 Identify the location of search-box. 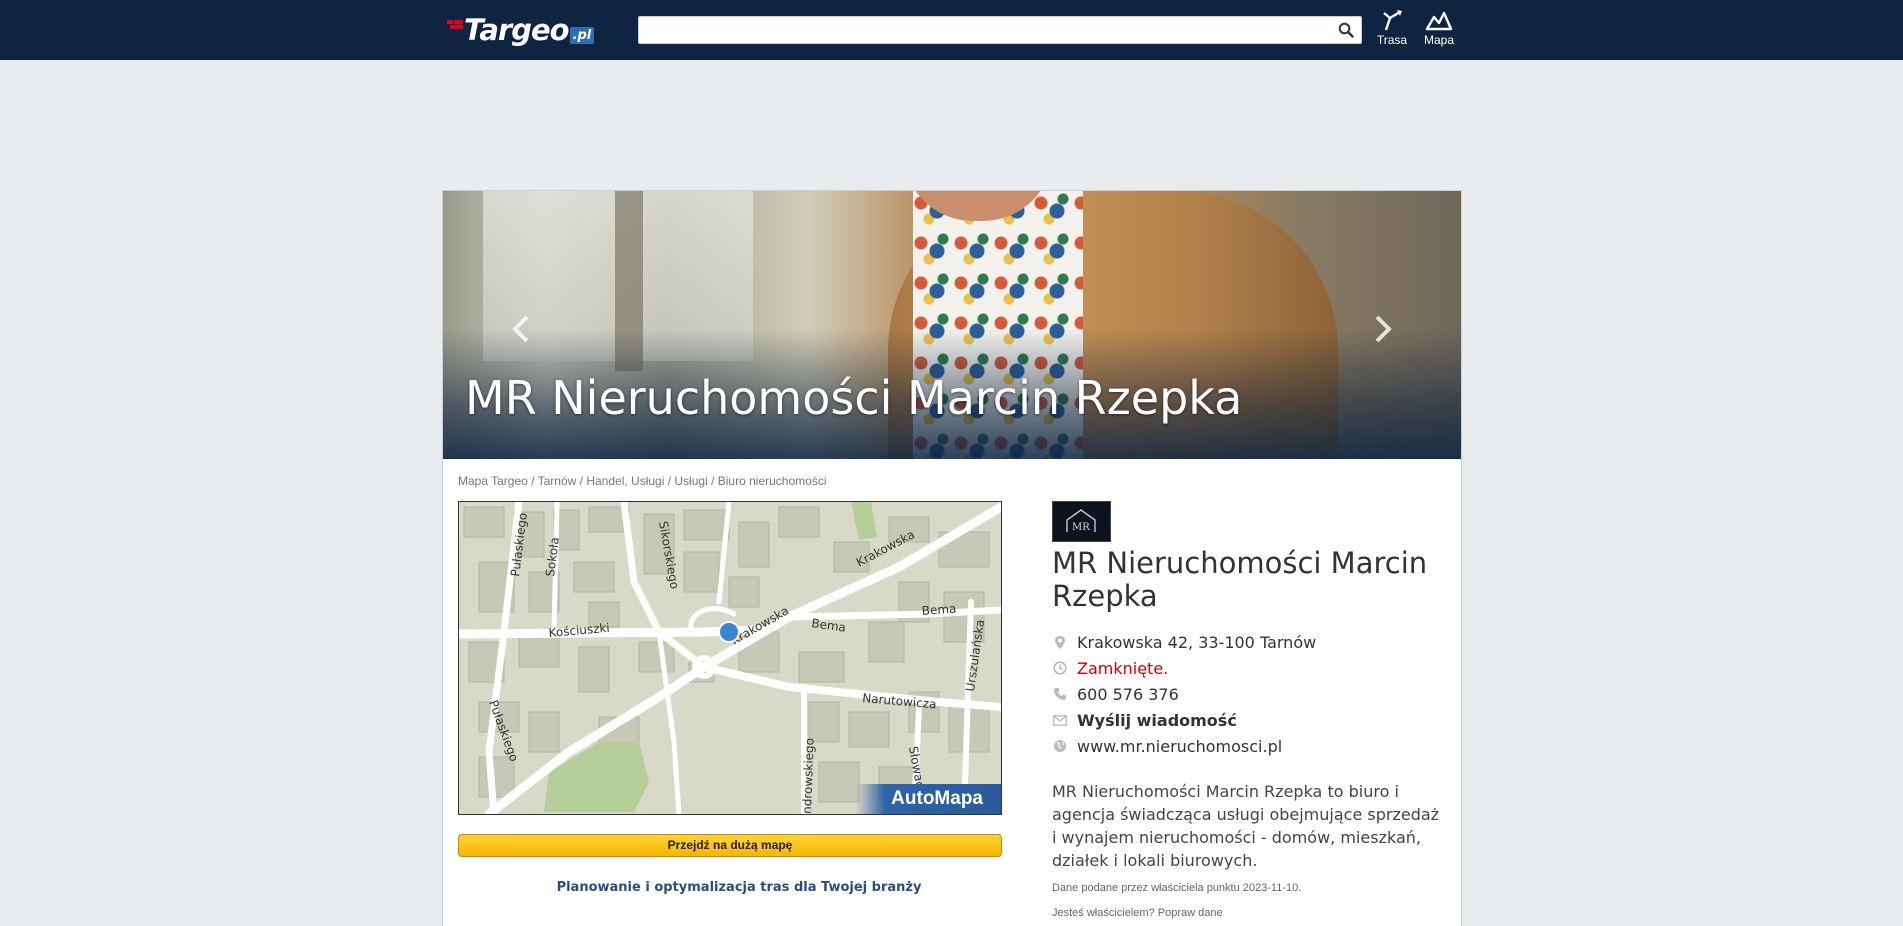
(1000, 30).